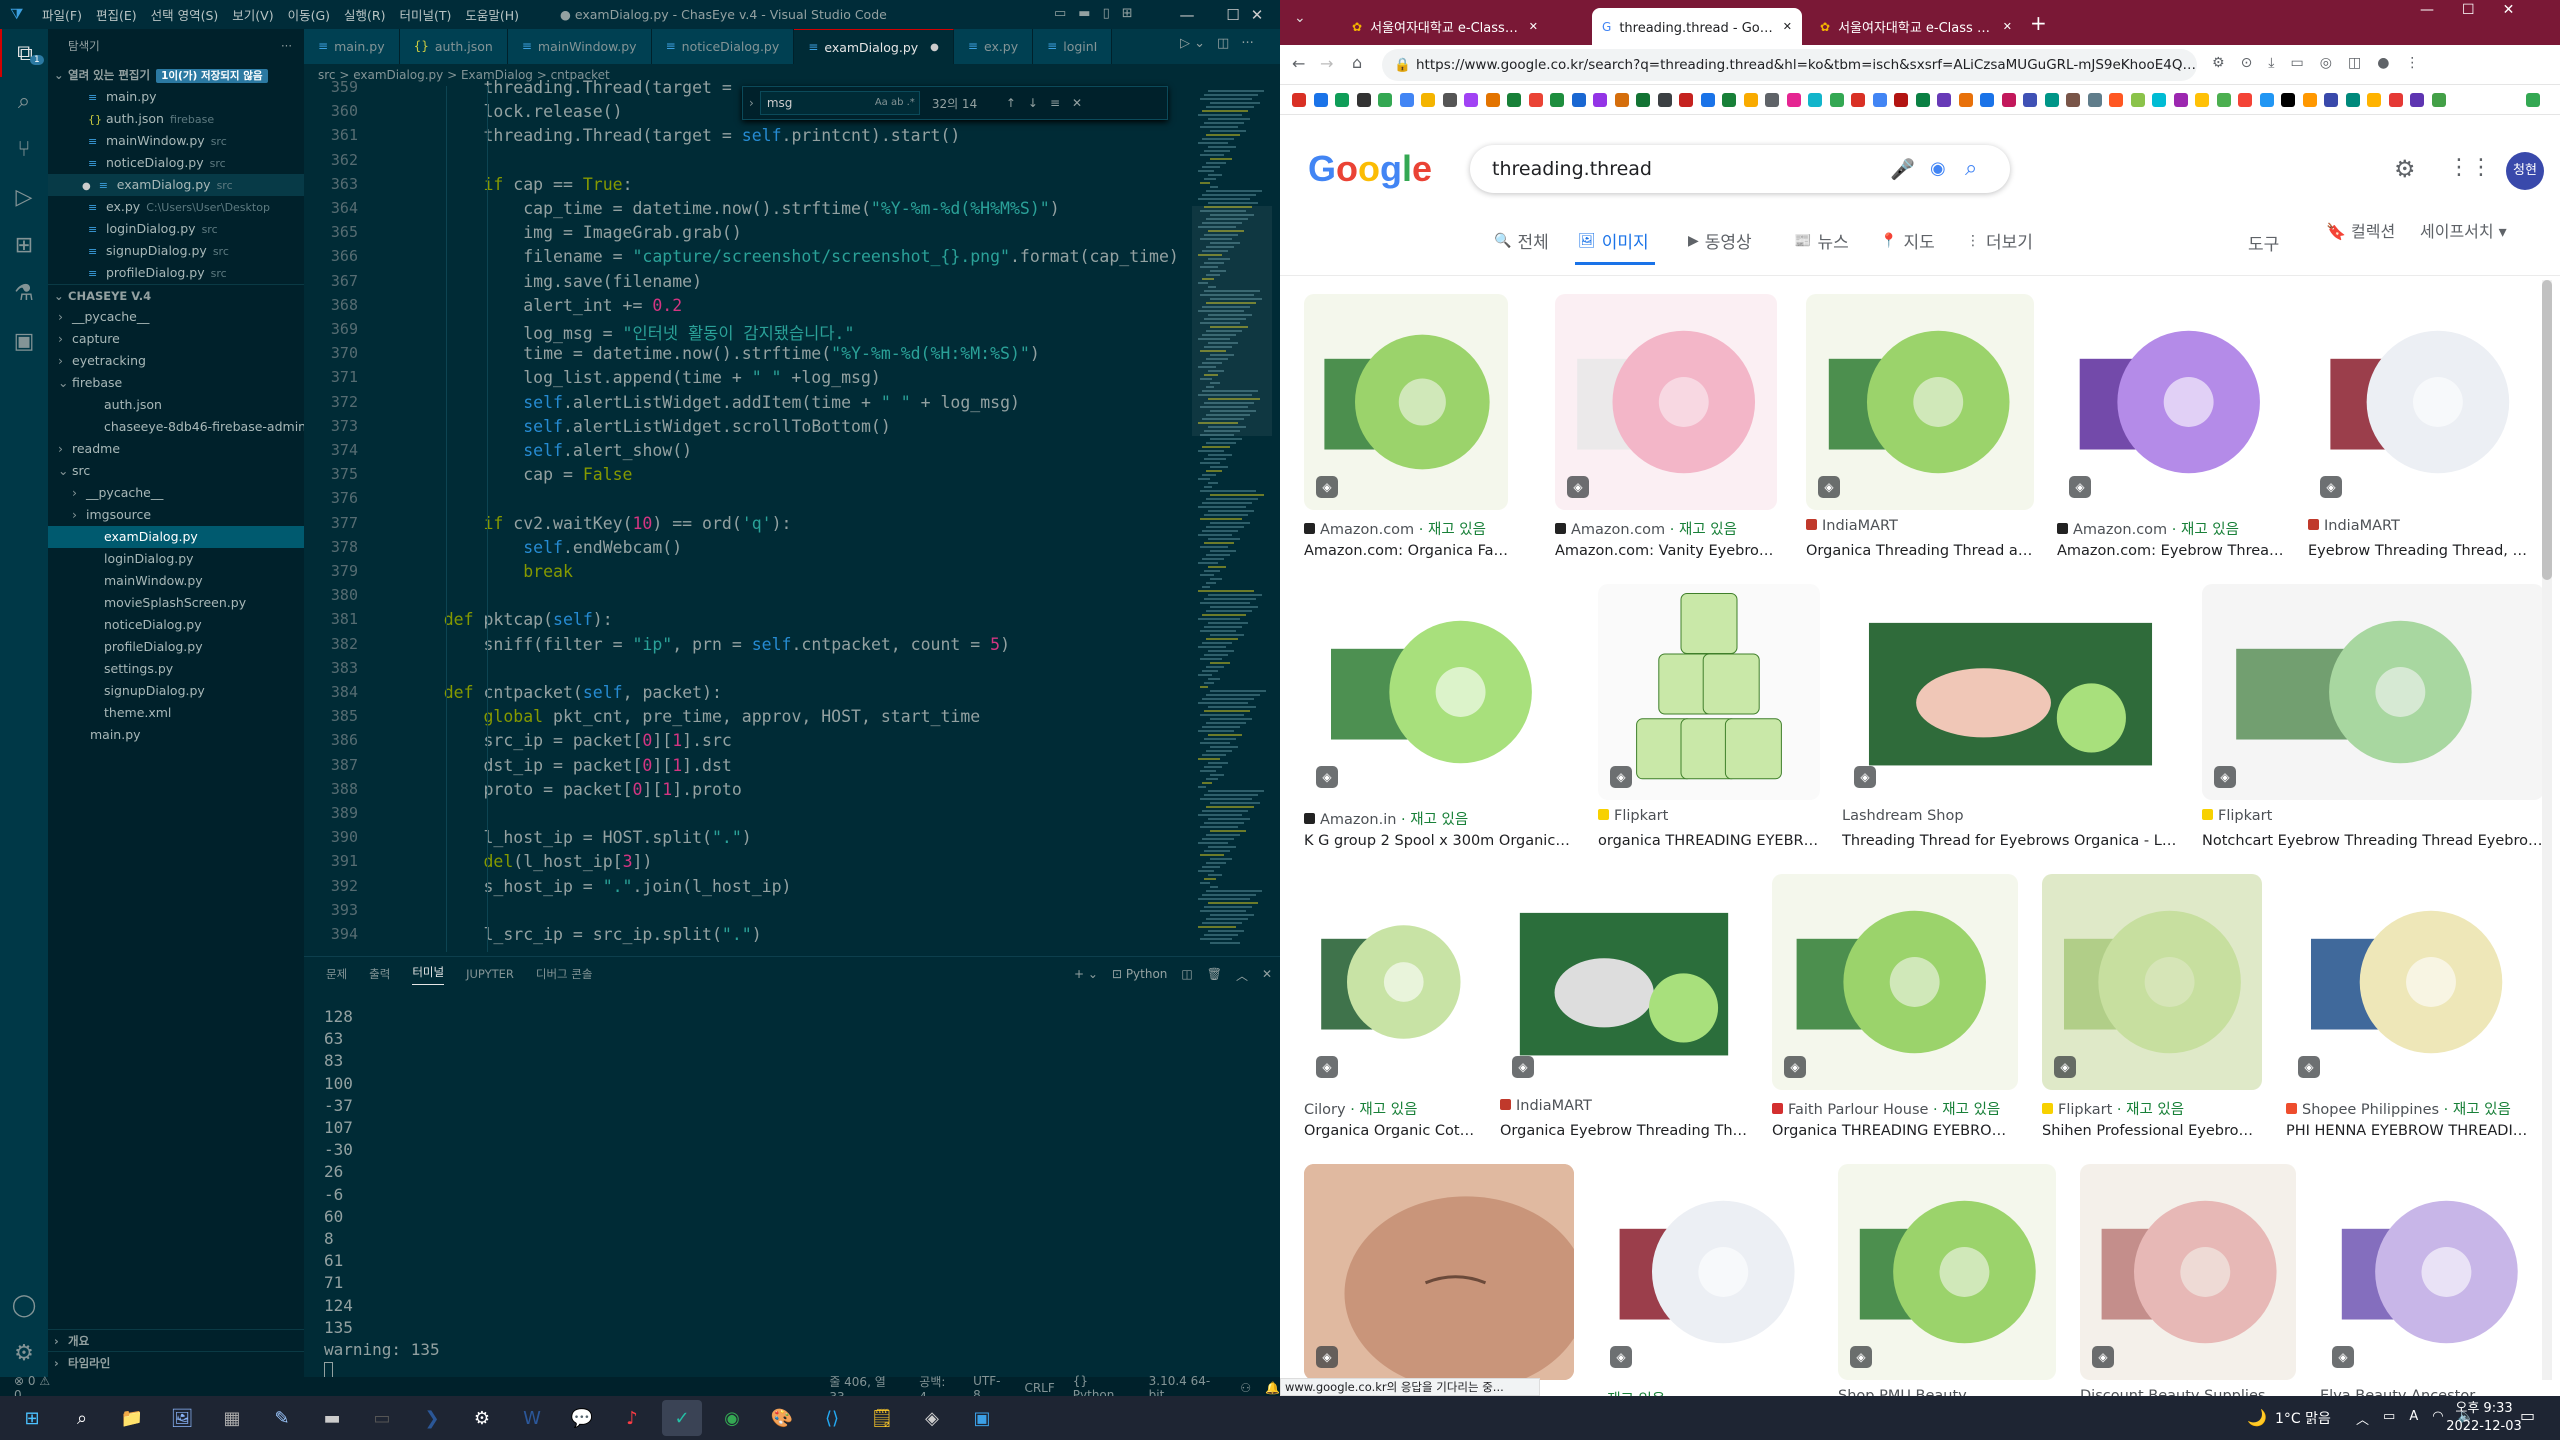  I want to click on code-line: cap = False, so click(518, 474).